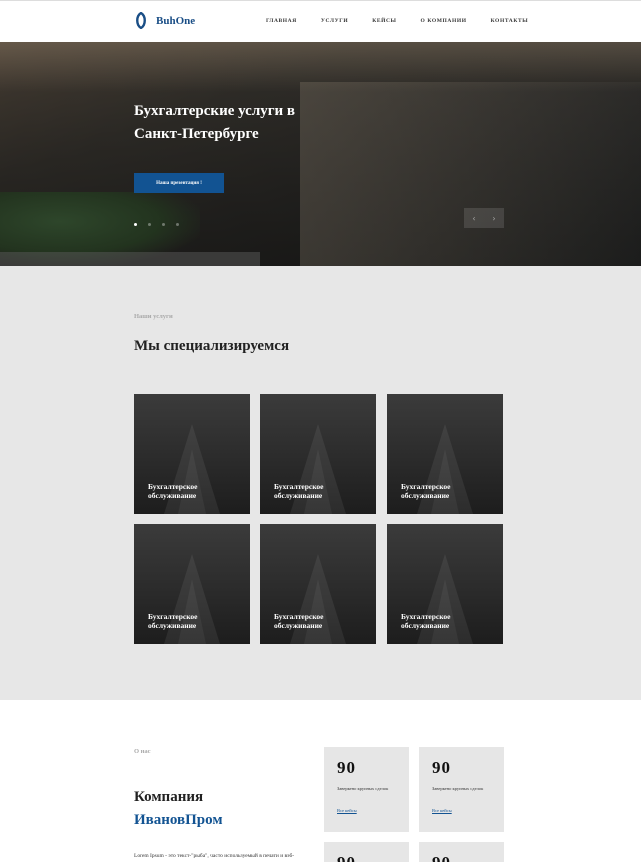 This screenshot has height=862, width=641. Describe the element at coordinates (334, 21) in the screenshot. I see `nav-item-services: УСЛУГИ` at that location.